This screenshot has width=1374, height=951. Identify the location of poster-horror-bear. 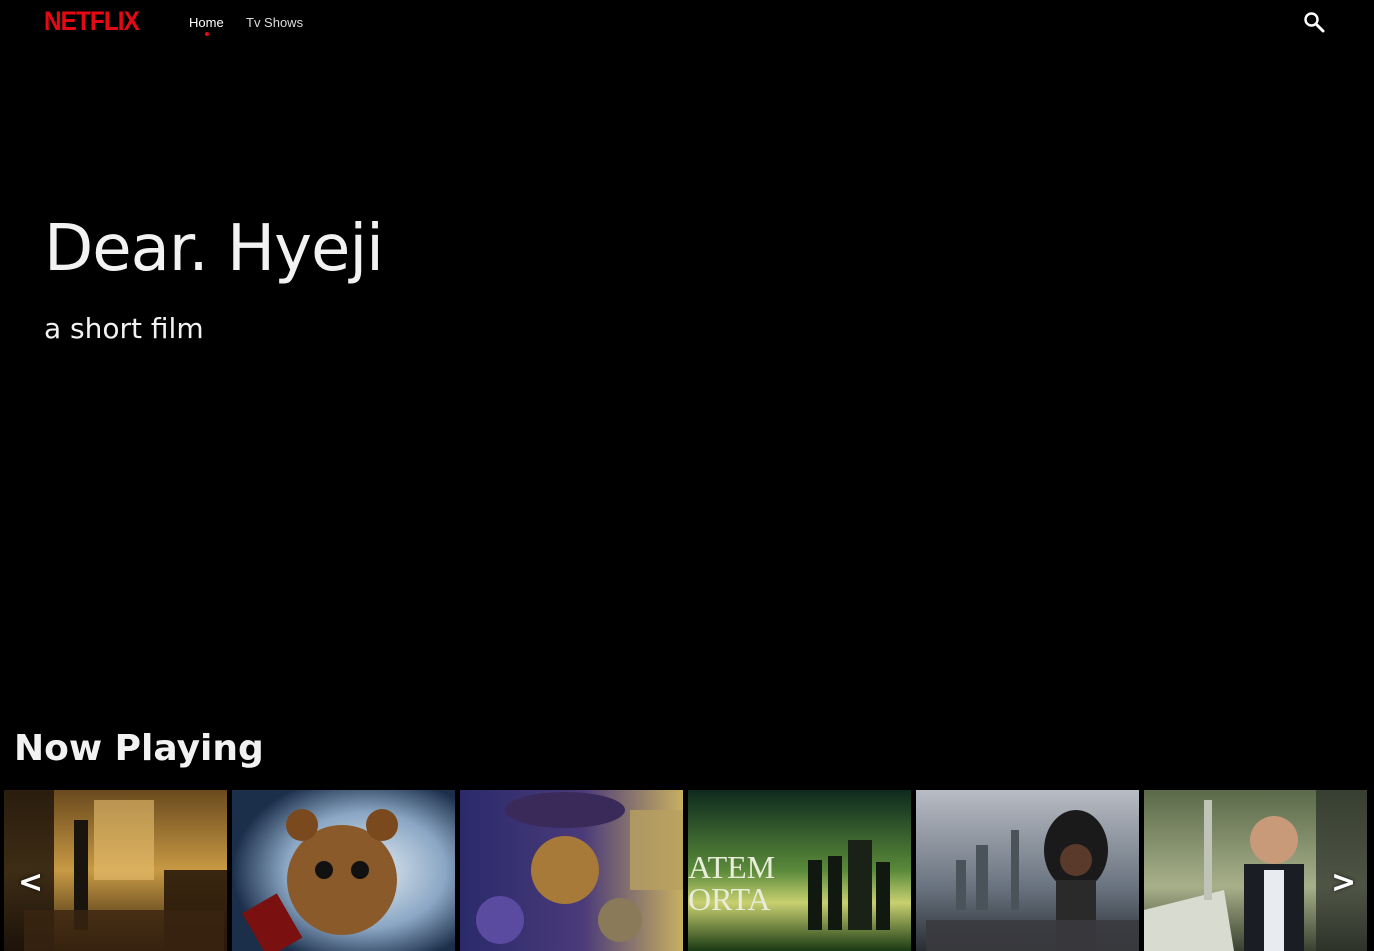
(343, 870).